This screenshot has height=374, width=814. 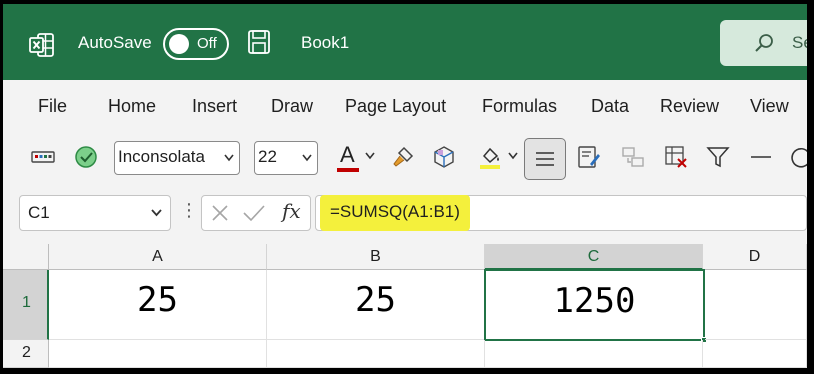 I want to click on row-number: 2, so click(x=26, y=352).